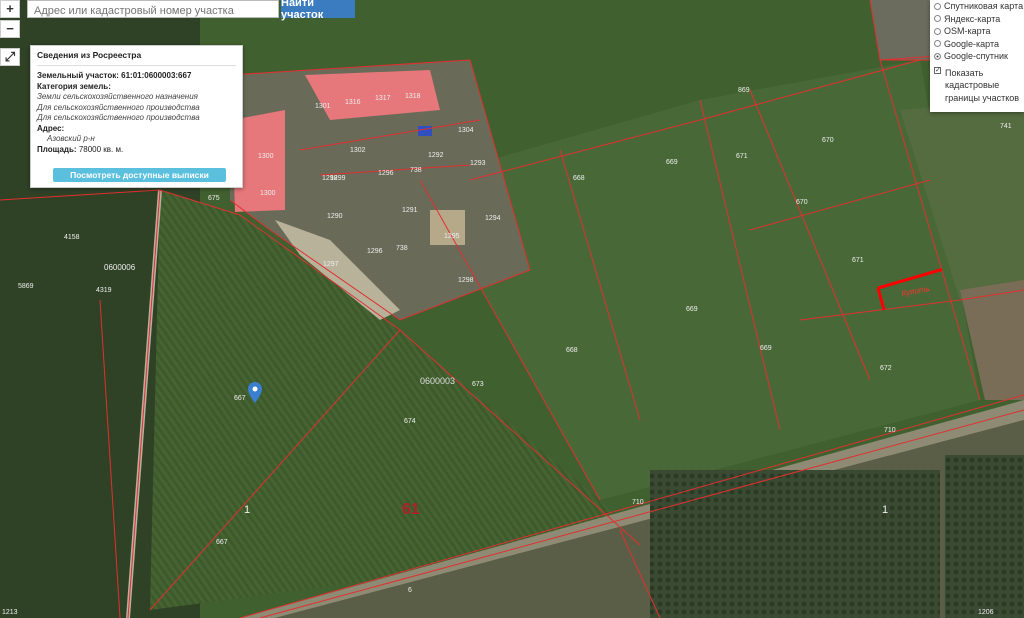  What do you see at coordinates (411, 509) in the screenshot?
I see `region-label: 61` at bounding box center [411, 509].